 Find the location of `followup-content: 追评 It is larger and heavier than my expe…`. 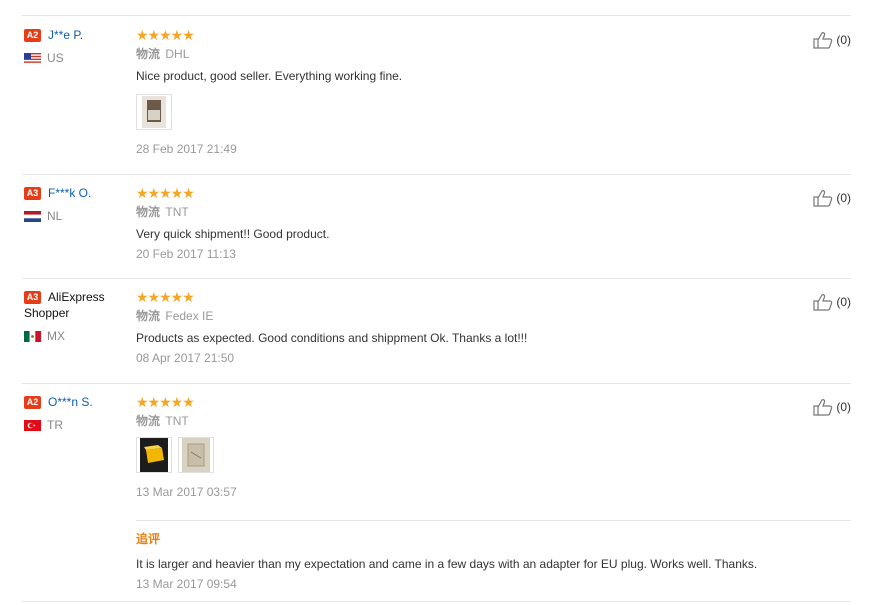

followup-content: 追评 It is larger and heavier than my expe… is located at coordinates (463, 560).